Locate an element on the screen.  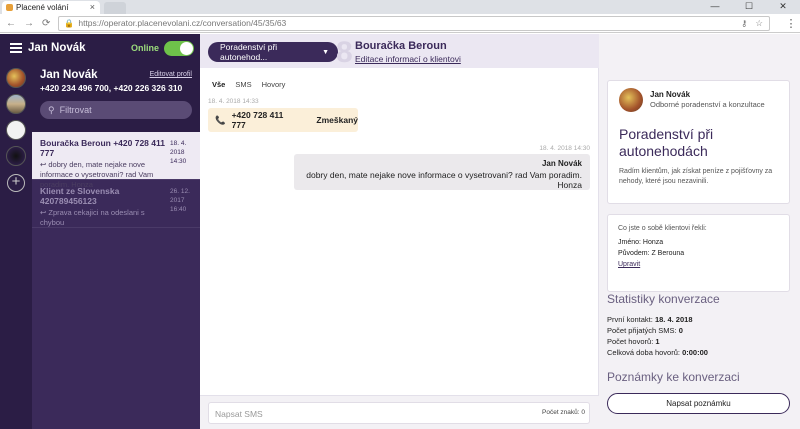
sms-composer: Napsat SMS Počet znaků: 0 is located at coordinates (399, 412).